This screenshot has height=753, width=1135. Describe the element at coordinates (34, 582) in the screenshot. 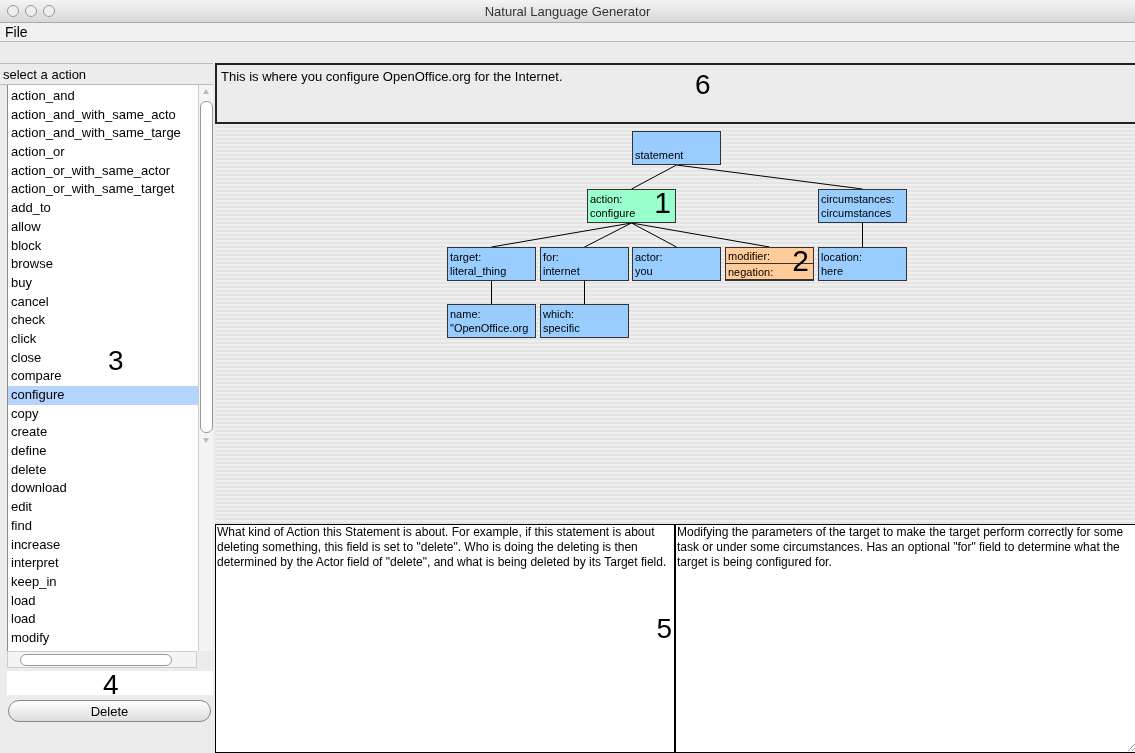

I see `list-item: keep_in` at that location.